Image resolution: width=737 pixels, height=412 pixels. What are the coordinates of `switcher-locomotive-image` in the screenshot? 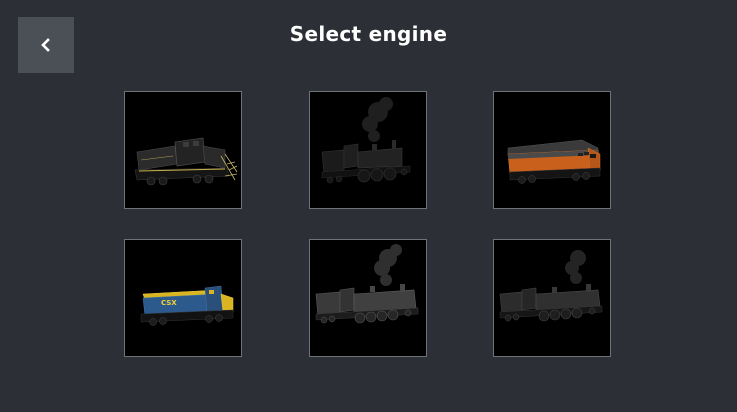 It's located at (183, 150).